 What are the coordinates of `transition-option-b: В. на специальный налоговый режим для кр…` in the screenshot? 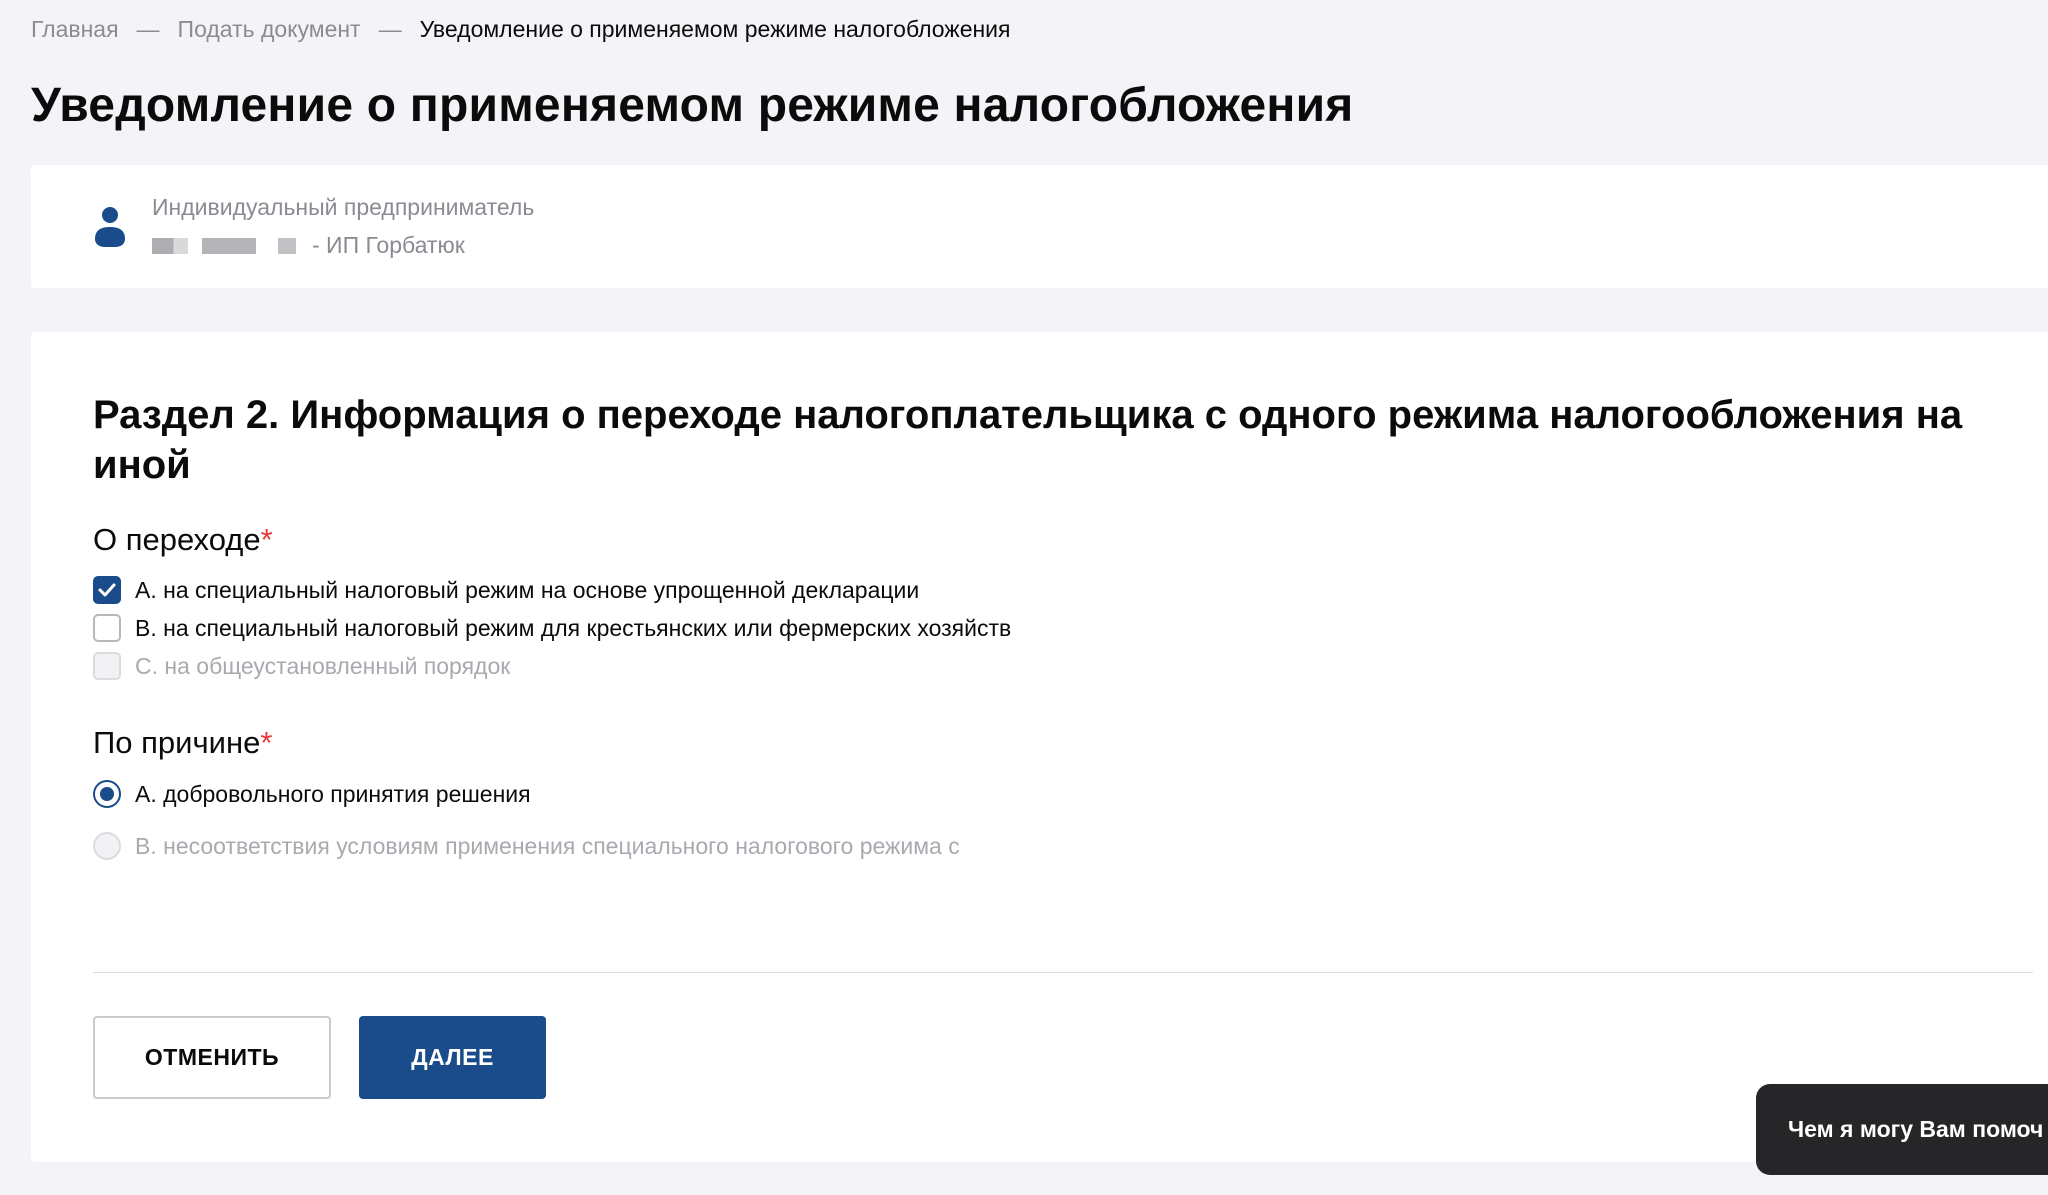 It's located at (552, 628).